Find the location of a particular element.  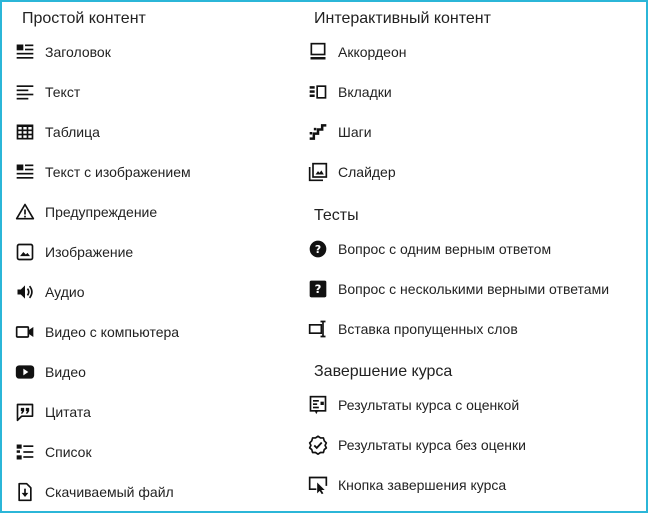

block-fill-in-blanks: Вставка пропущенных слов is located at coordinates (412, 329).